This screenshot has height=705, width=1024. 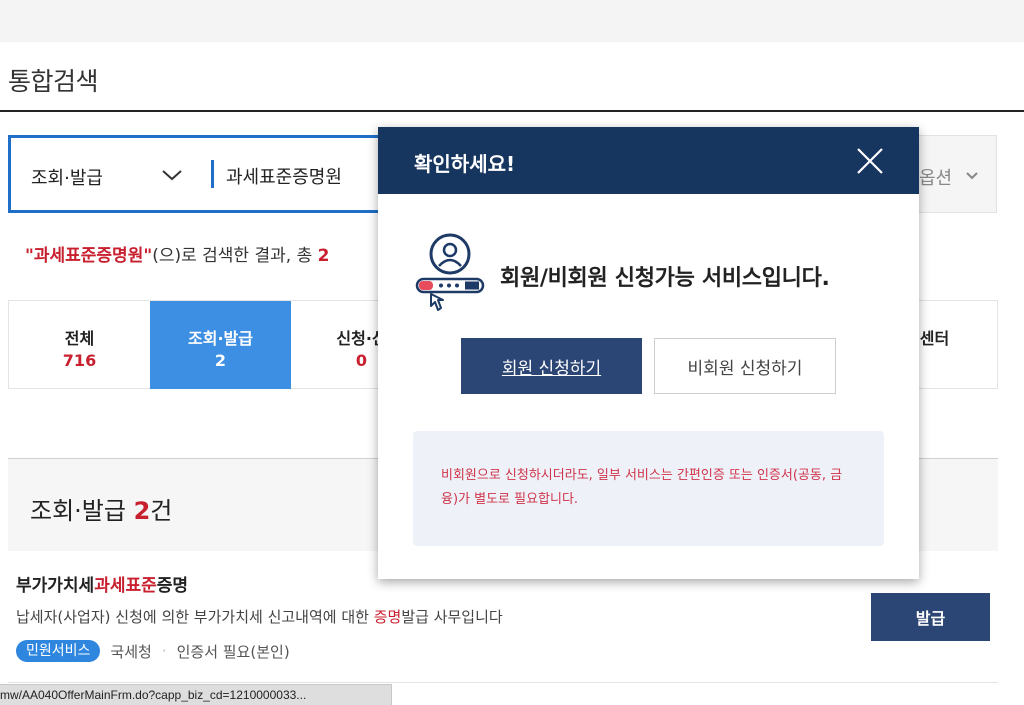 What do you see at coordinates (512, 21) in the screenshot?
I see `browser-top-area` at bounding box center [512, 21].